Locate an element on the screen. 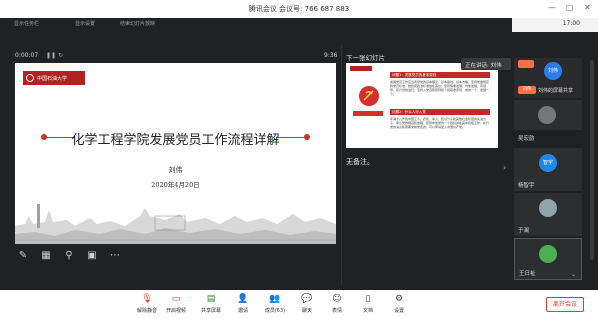 This screenshot has width=598, height=319. minimize-icon: — is located at coordinates (552, 7).